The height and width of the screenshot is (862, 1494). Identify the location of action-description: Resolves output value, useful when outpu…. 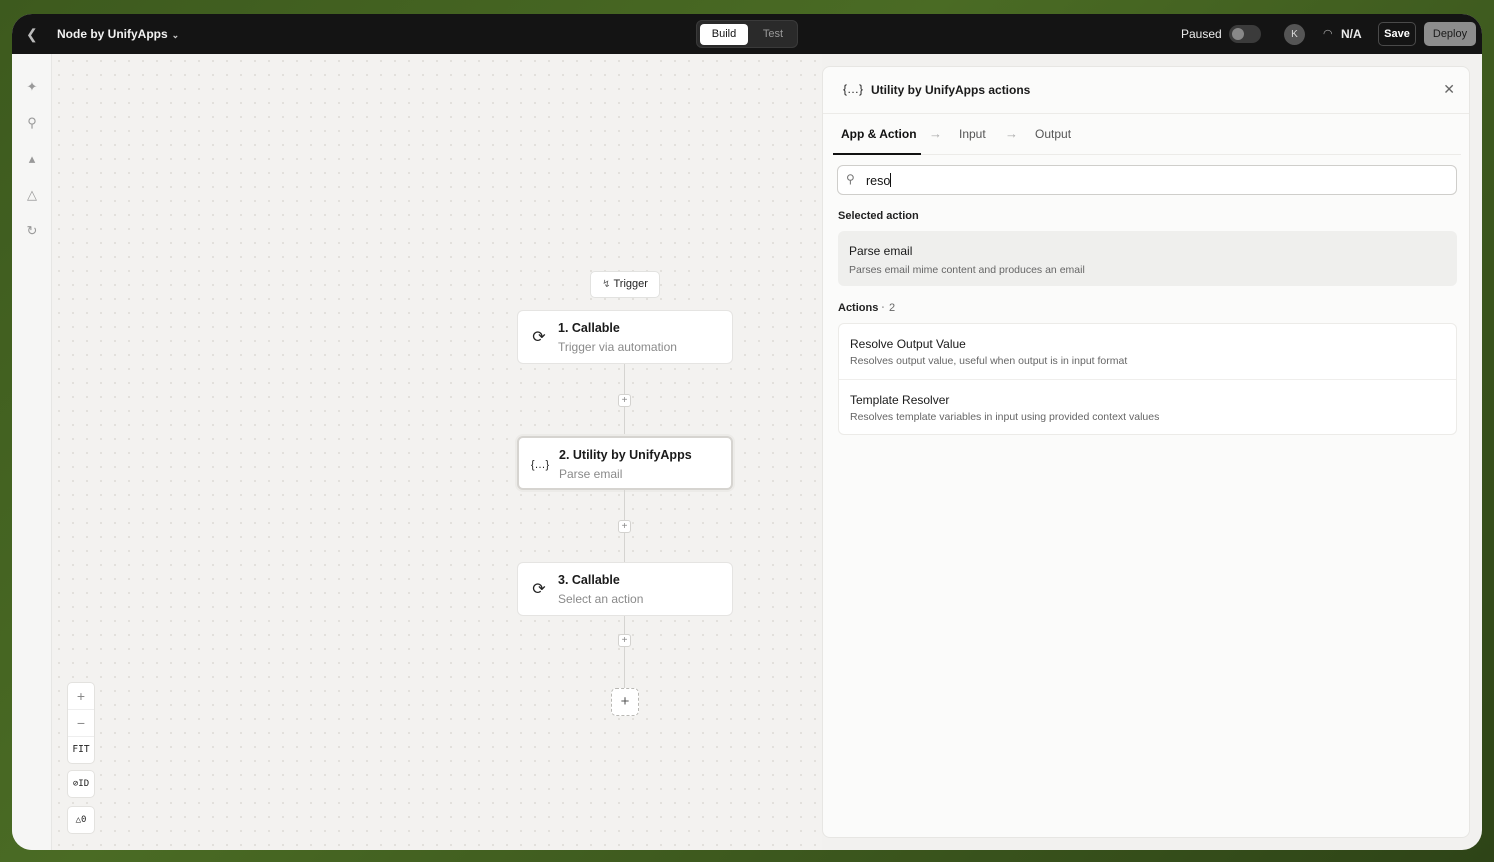
(989, 361).